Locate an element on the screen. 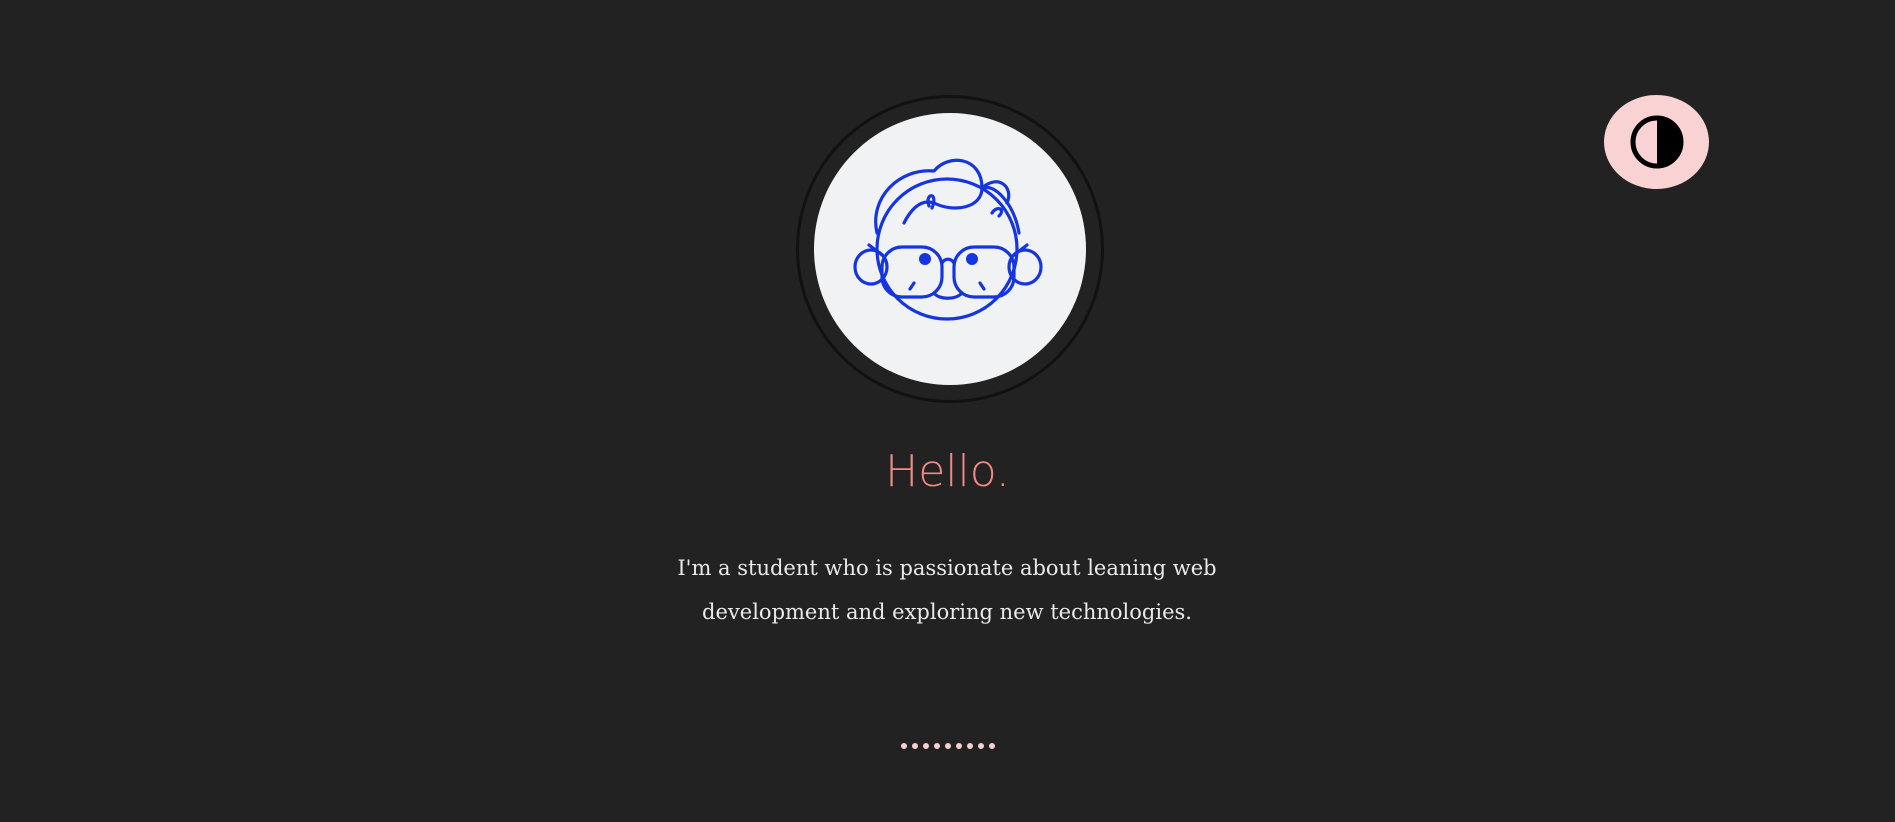  dot-pager is located at coordinates (947, 746).